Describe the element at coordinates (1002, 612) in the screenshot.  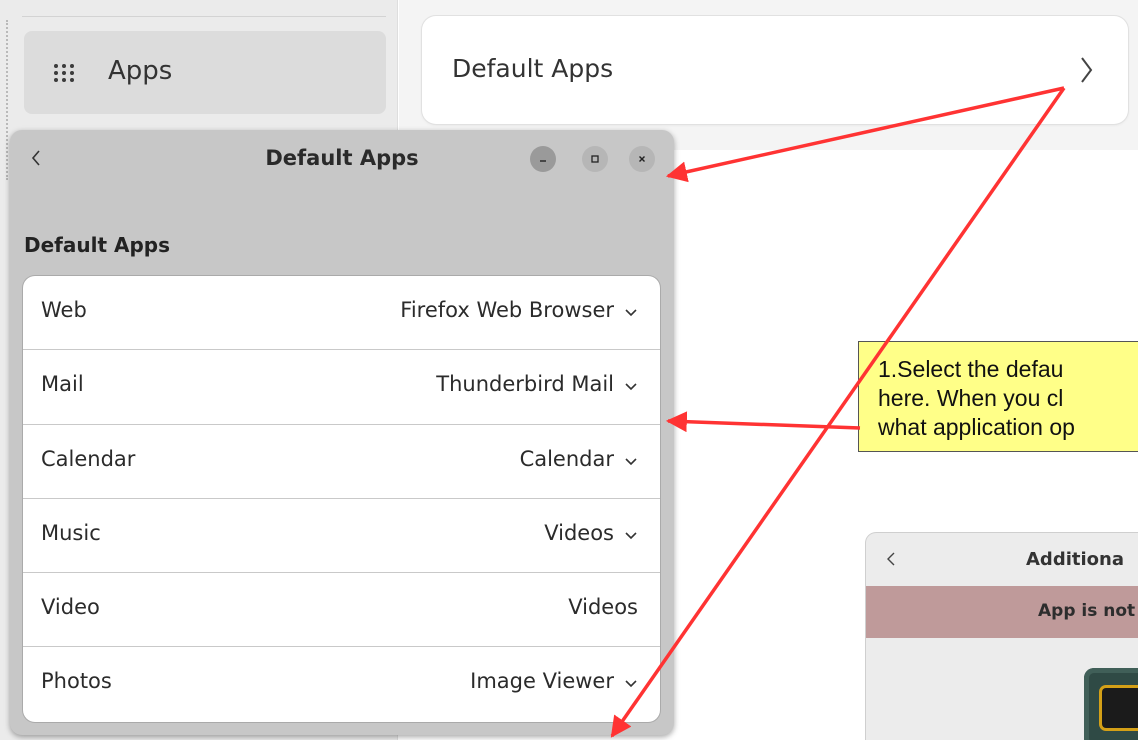
I see `warning-banner: App is not s` at that location.